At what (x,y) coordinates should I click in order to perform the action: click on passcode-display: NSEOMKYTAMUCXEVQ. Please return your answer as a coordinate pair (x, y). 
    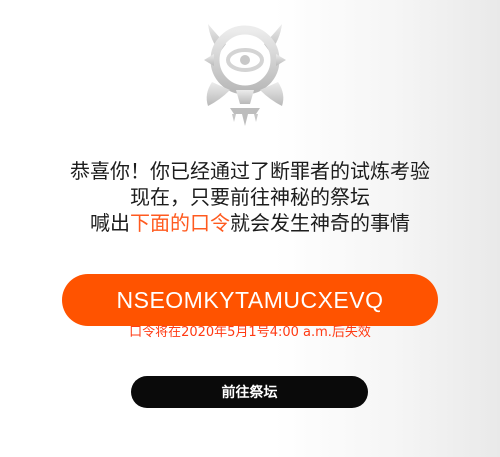
    Looking at the image, I should click on (250, 300).